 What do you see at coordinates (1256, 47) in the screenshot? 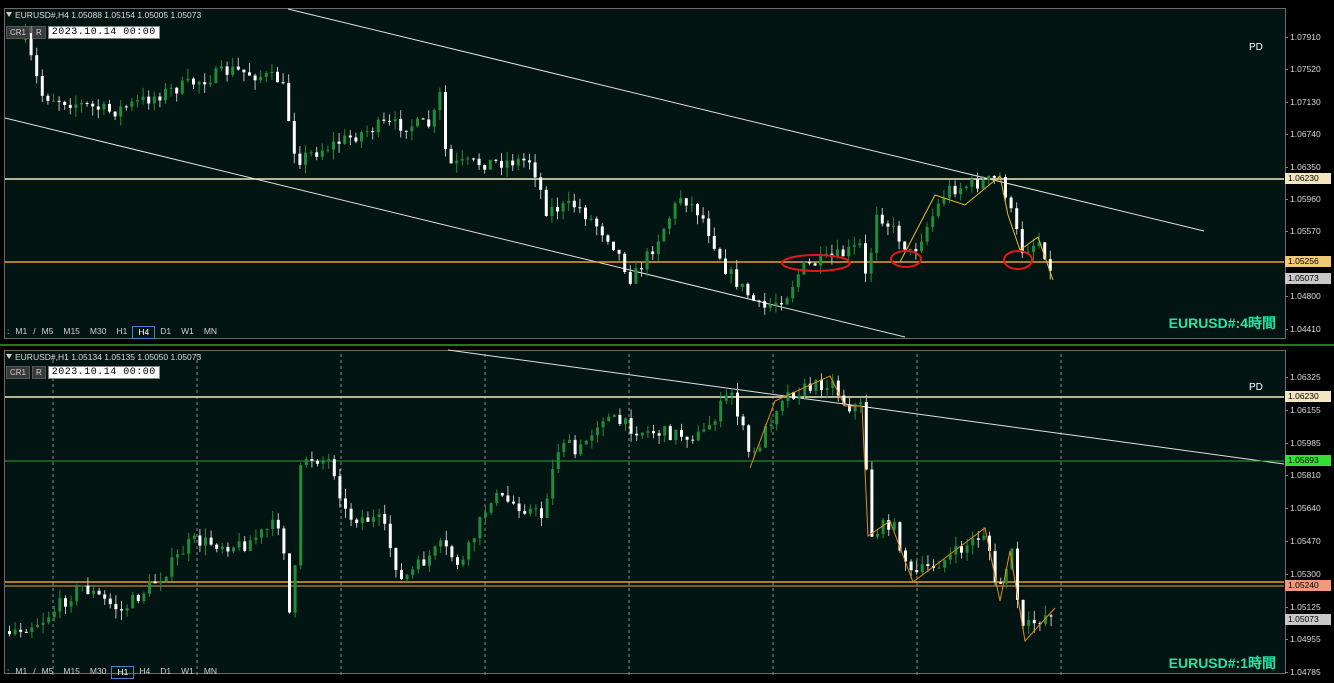
I see `pd-label: PD` at bounding box center [1256, 47].